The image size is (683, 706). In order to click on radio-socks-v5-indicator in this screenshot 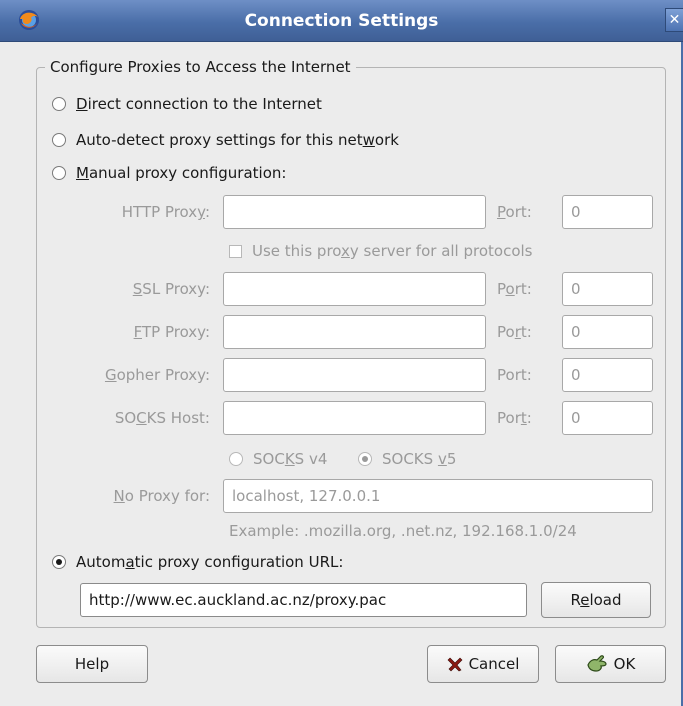, I will do `click(365, 459)`.